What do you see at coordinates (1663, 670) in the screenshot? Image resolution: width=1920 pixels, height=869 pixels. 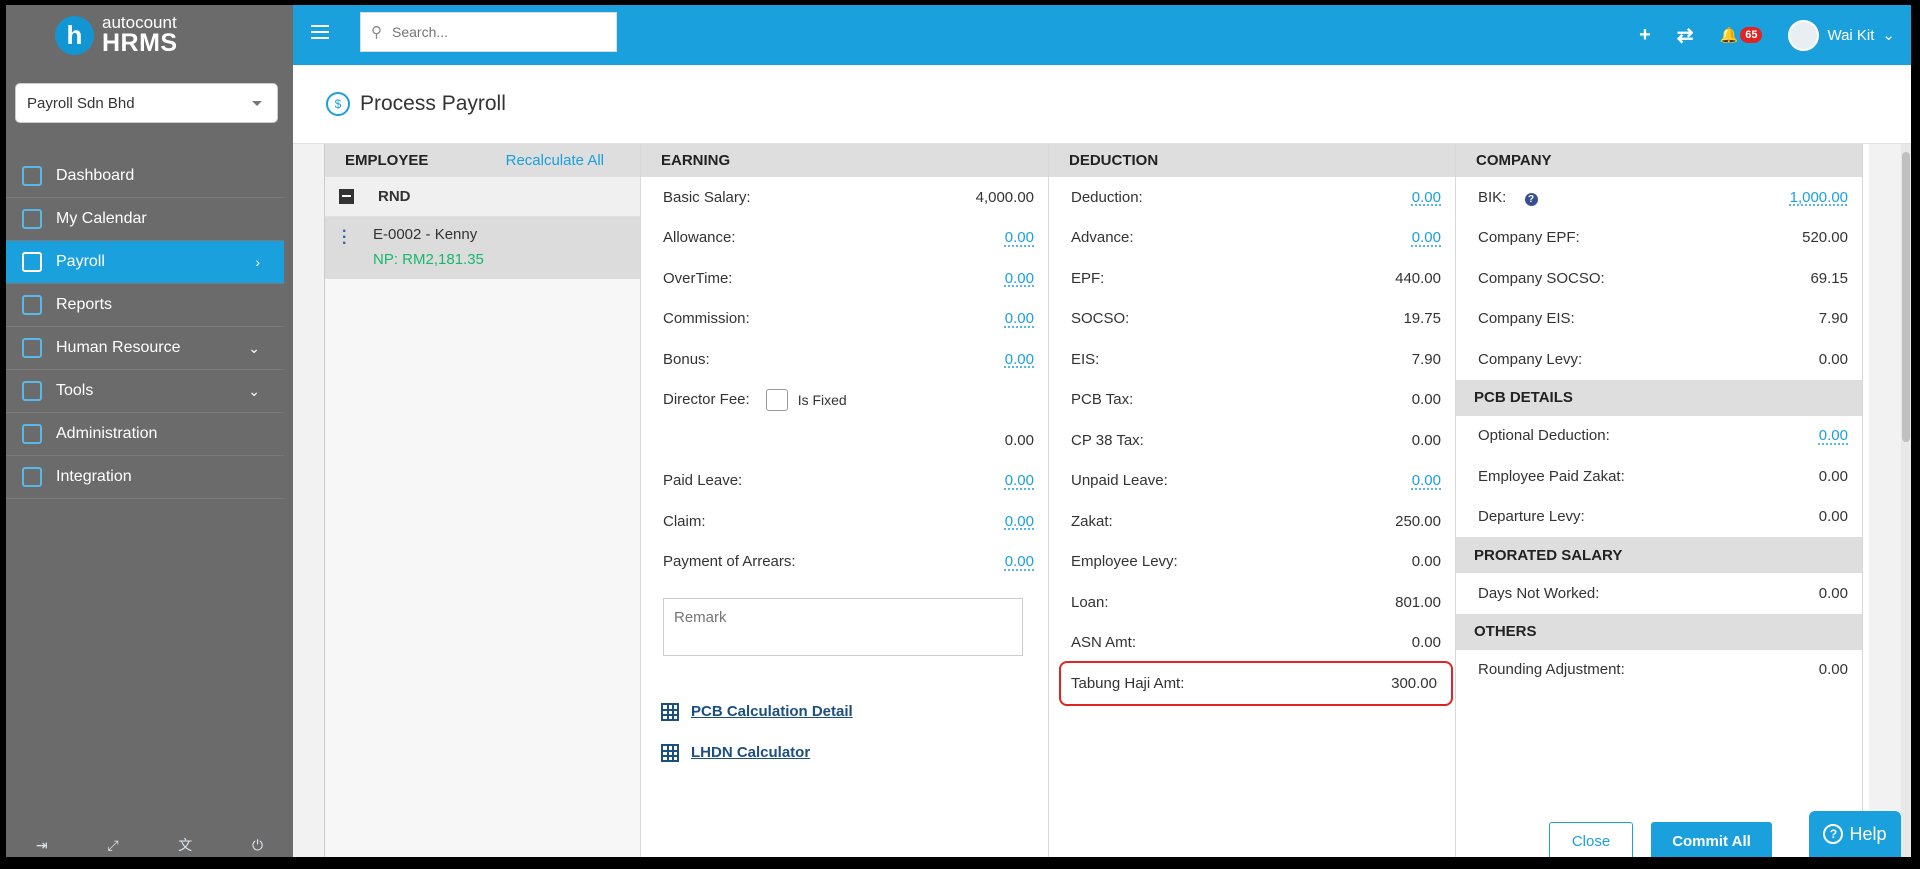 I see `amount-row: Rounding Adjustment: 0.00` at bounding box center [1663, 670].